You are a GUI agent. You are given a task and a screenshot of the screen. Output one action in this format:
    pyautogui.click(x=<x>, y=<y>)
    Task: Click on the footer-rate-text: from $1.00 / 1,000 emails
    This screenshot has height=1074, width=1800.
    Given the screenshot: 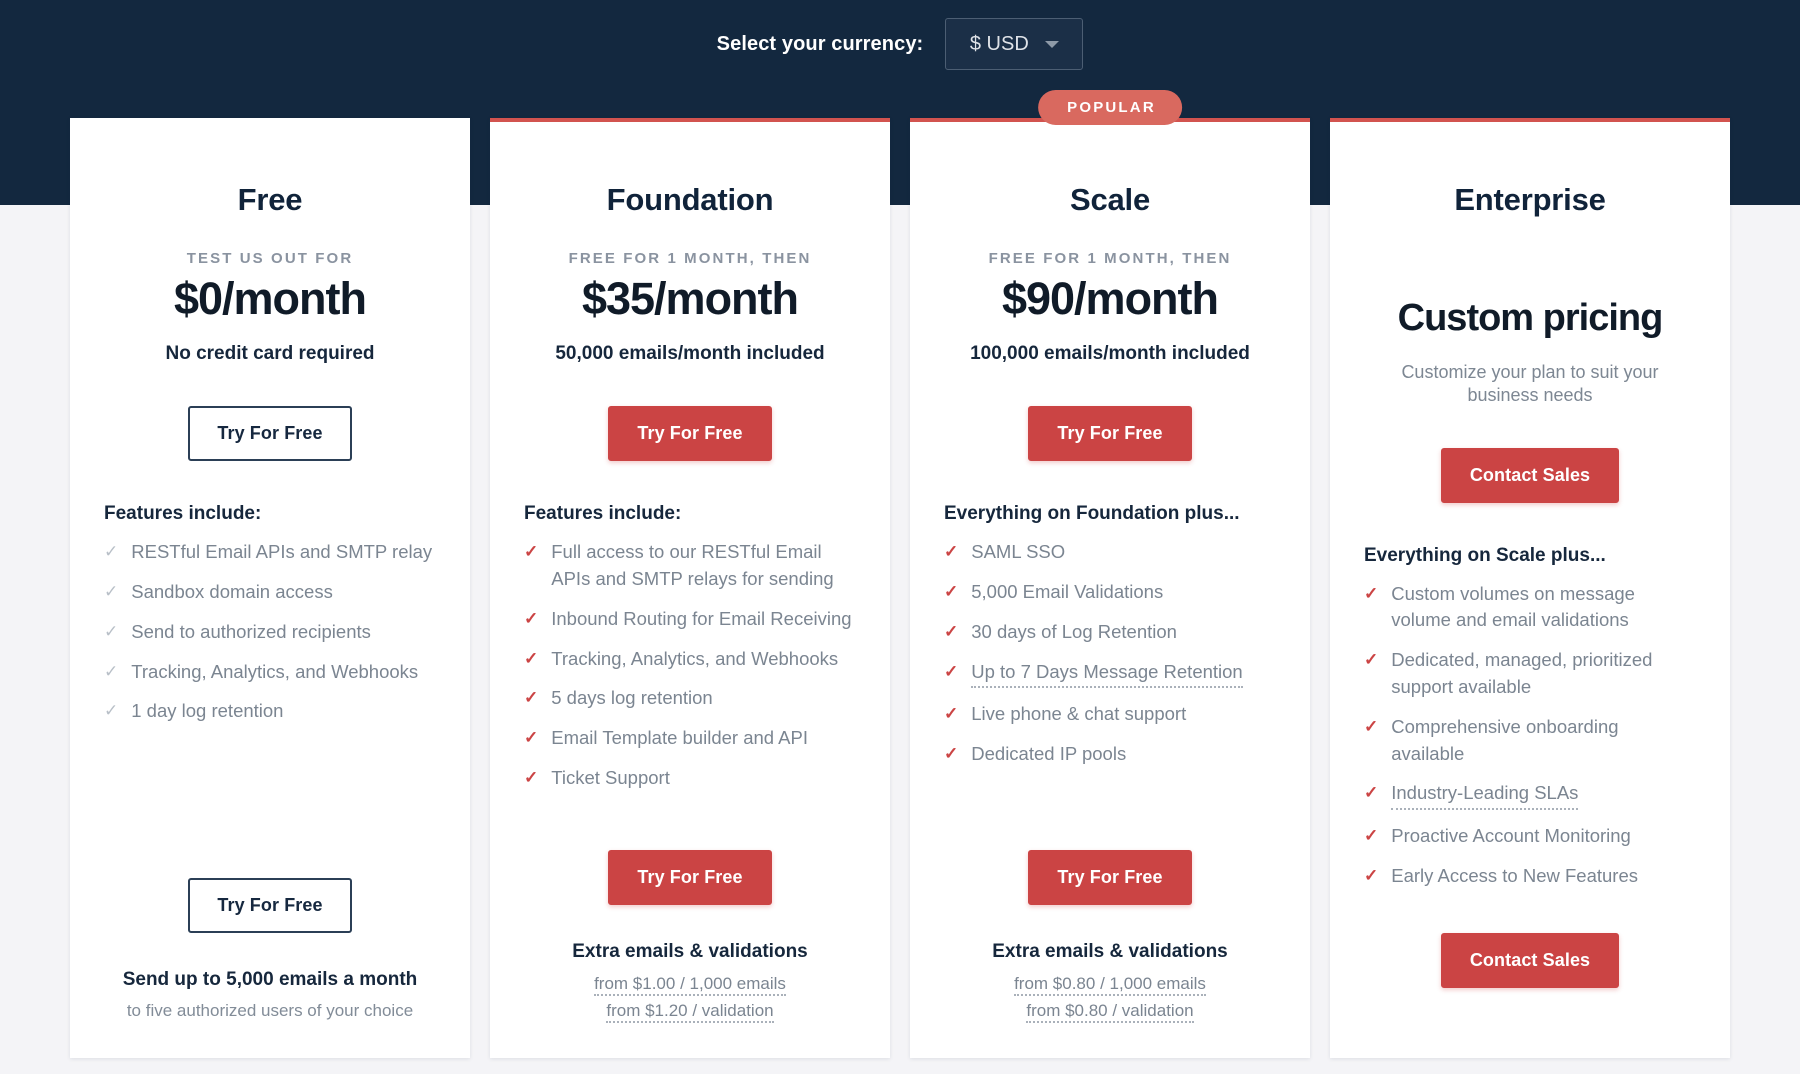 What is the action you would take?
    pyautogui.click(x=690, y=984)
    